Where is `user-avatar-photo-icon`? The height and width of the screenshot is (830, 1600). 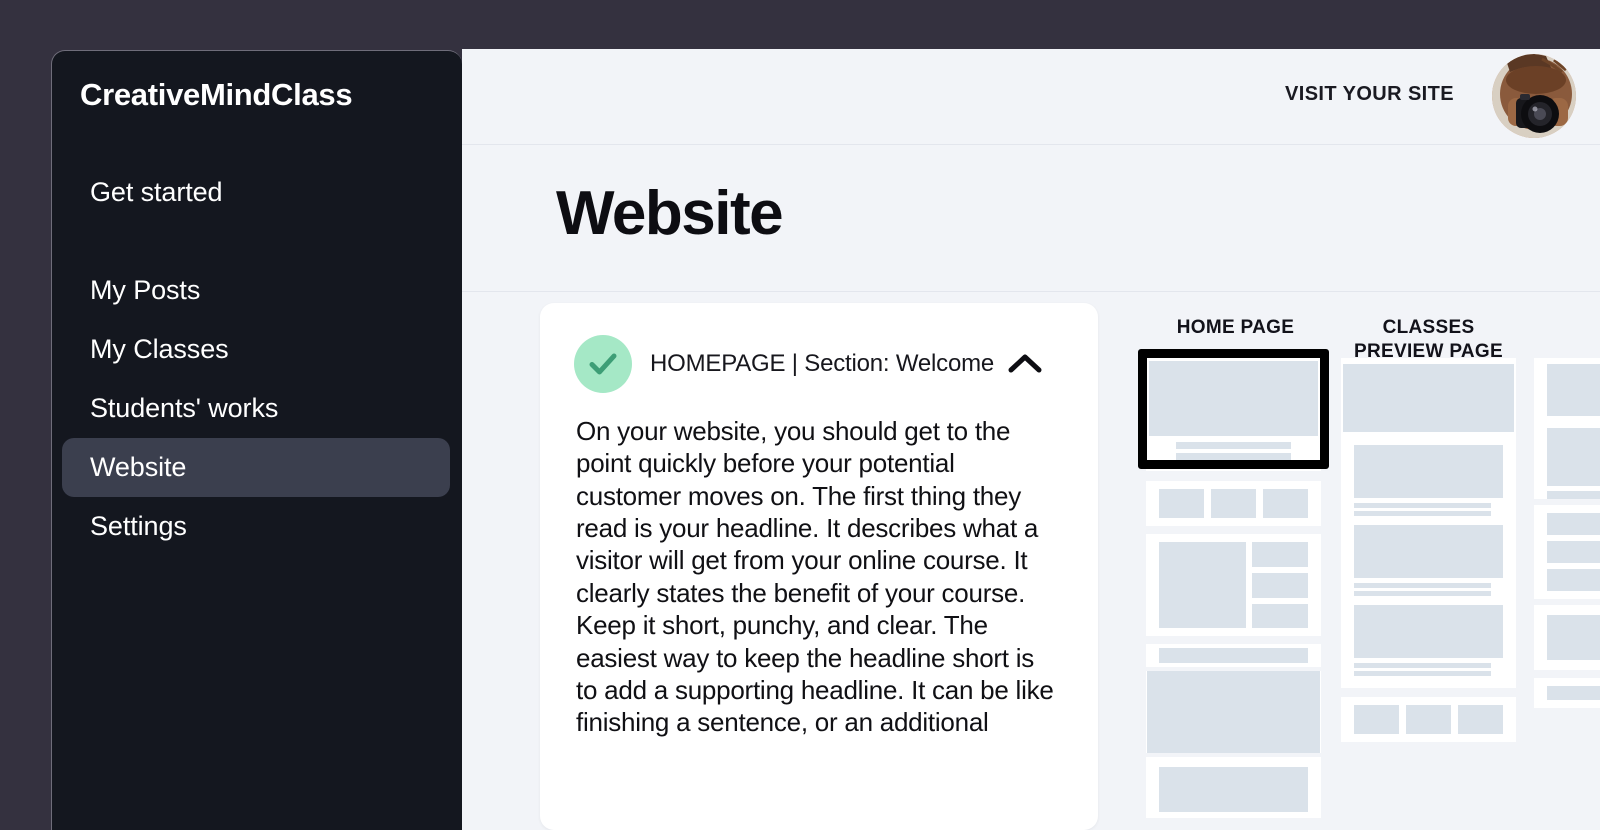
user-avatar-photo-icon is located at coordinates (1534, 96).